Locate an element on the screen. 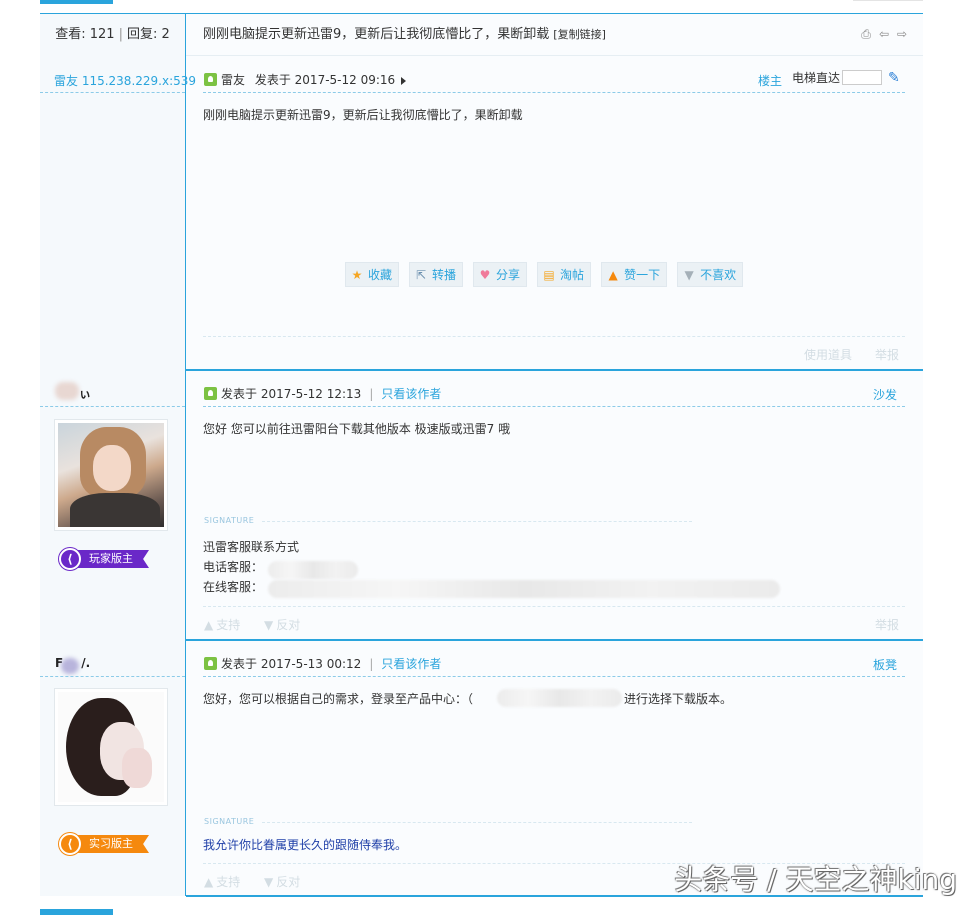 Image resolution: width=979 pixels, height=915 pixels. next-thread-icon: ⇨ is located at coordinates (902, 34).